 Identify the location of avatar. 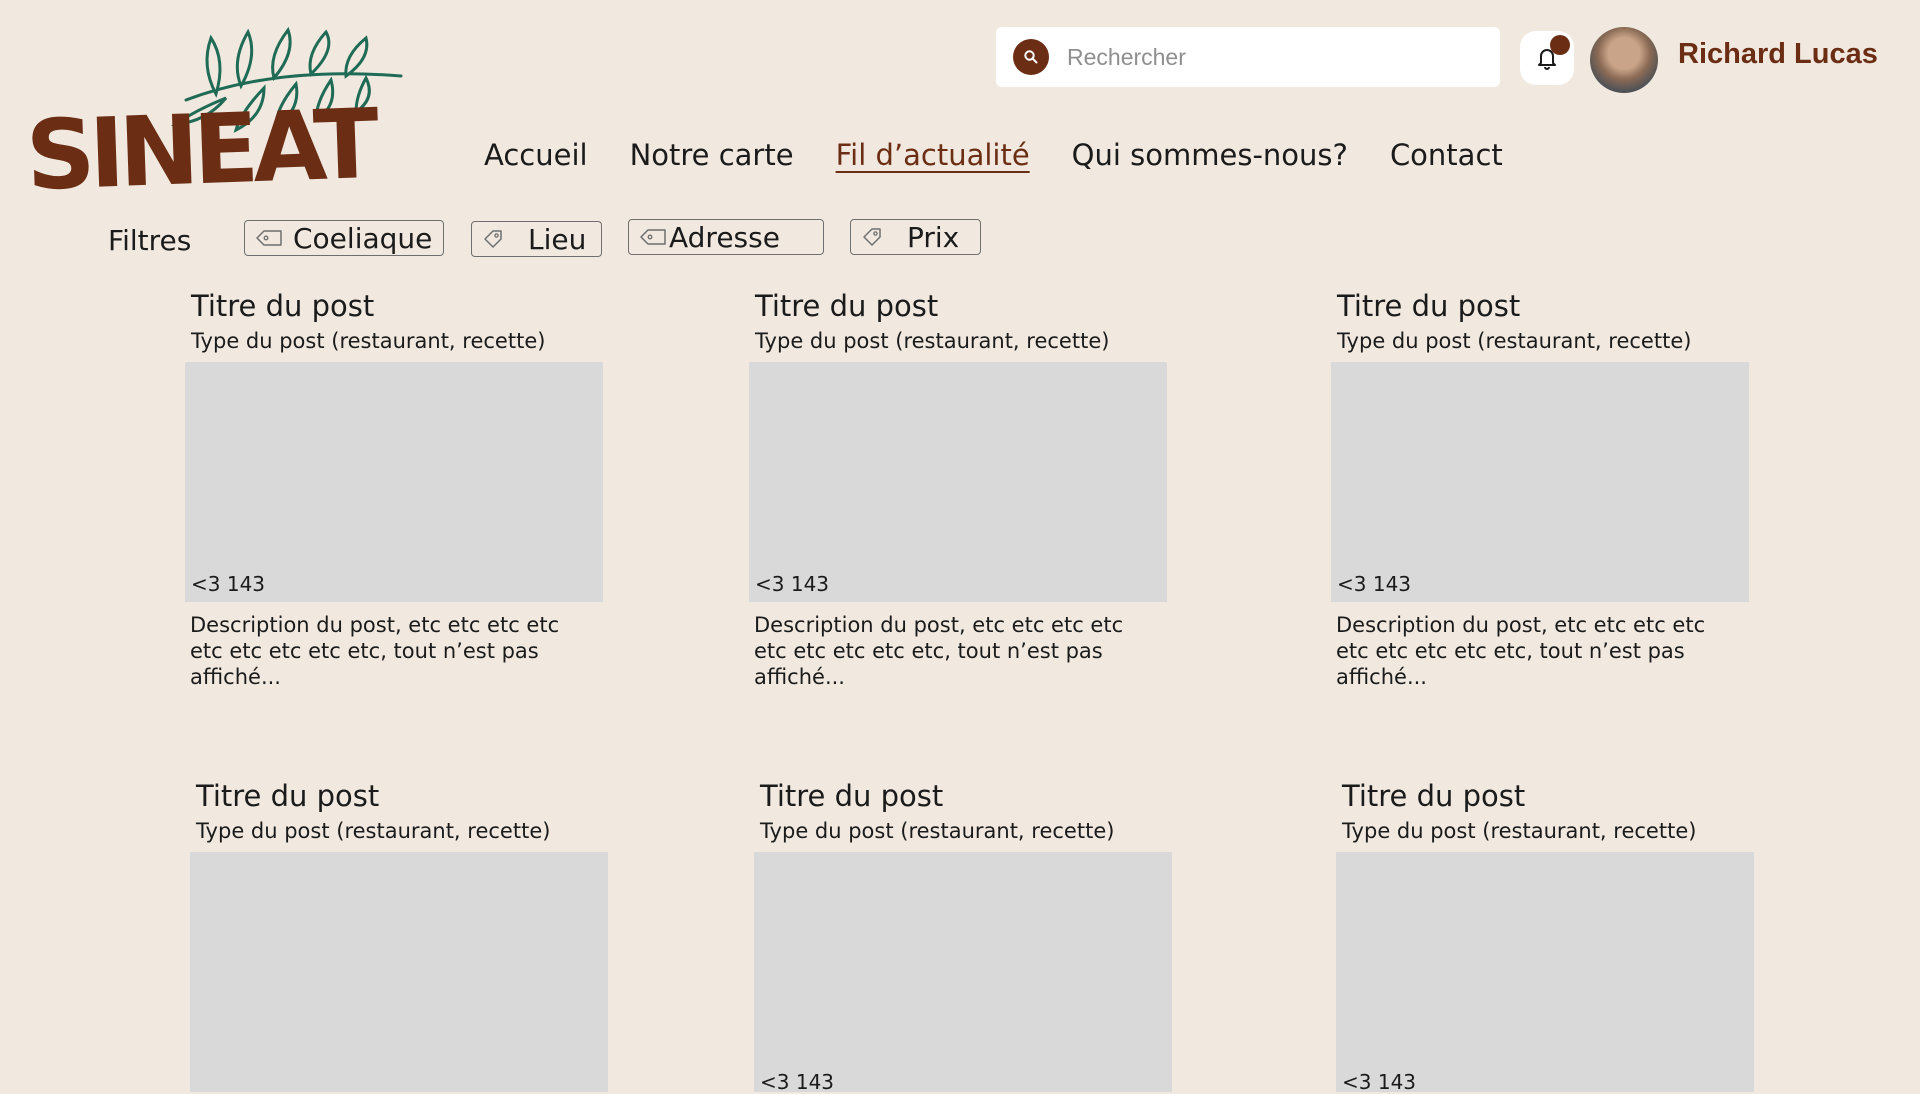
(1624, 60).